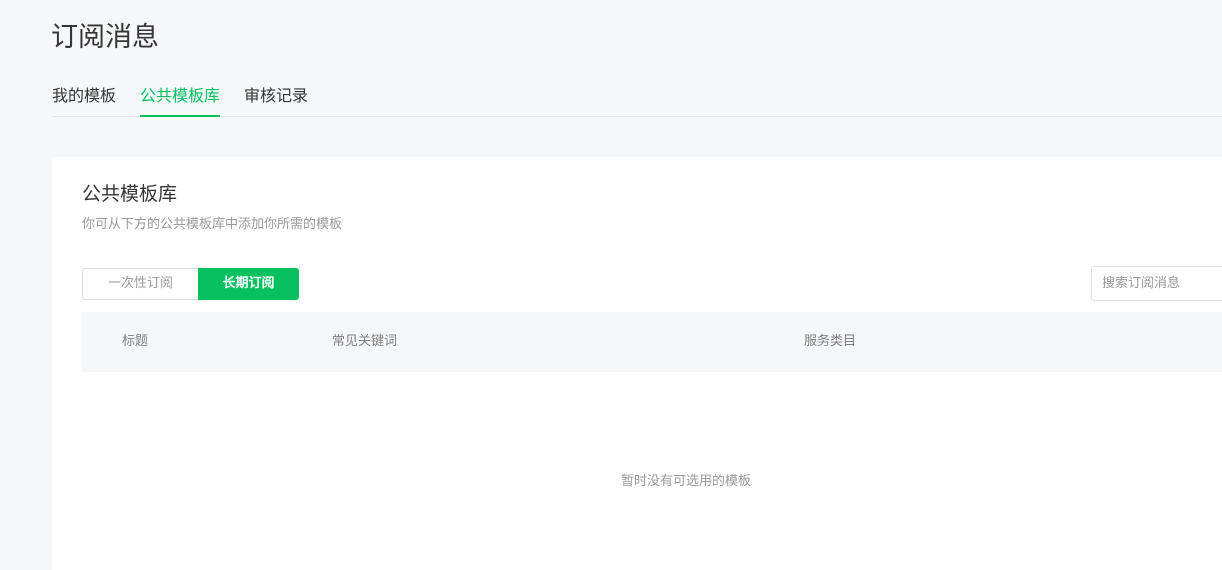 The height and width of the screenshot is (570, 1222). Describe the element at coordinates (365, 341) in the screenshot. I see `column-header-keywords: 常见关键词` at that location.